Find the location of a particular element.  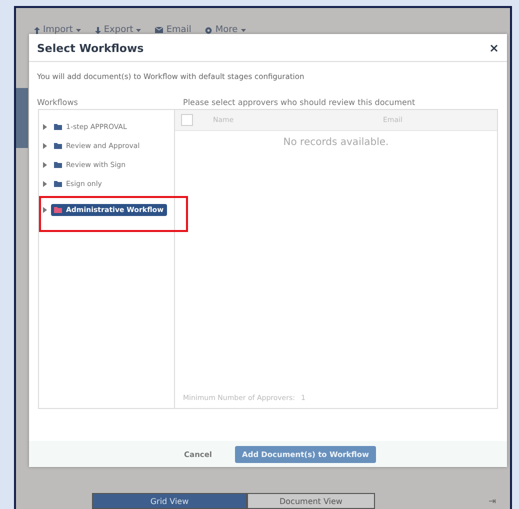

empty-message: No records available. is located at coordinates (336, 142).